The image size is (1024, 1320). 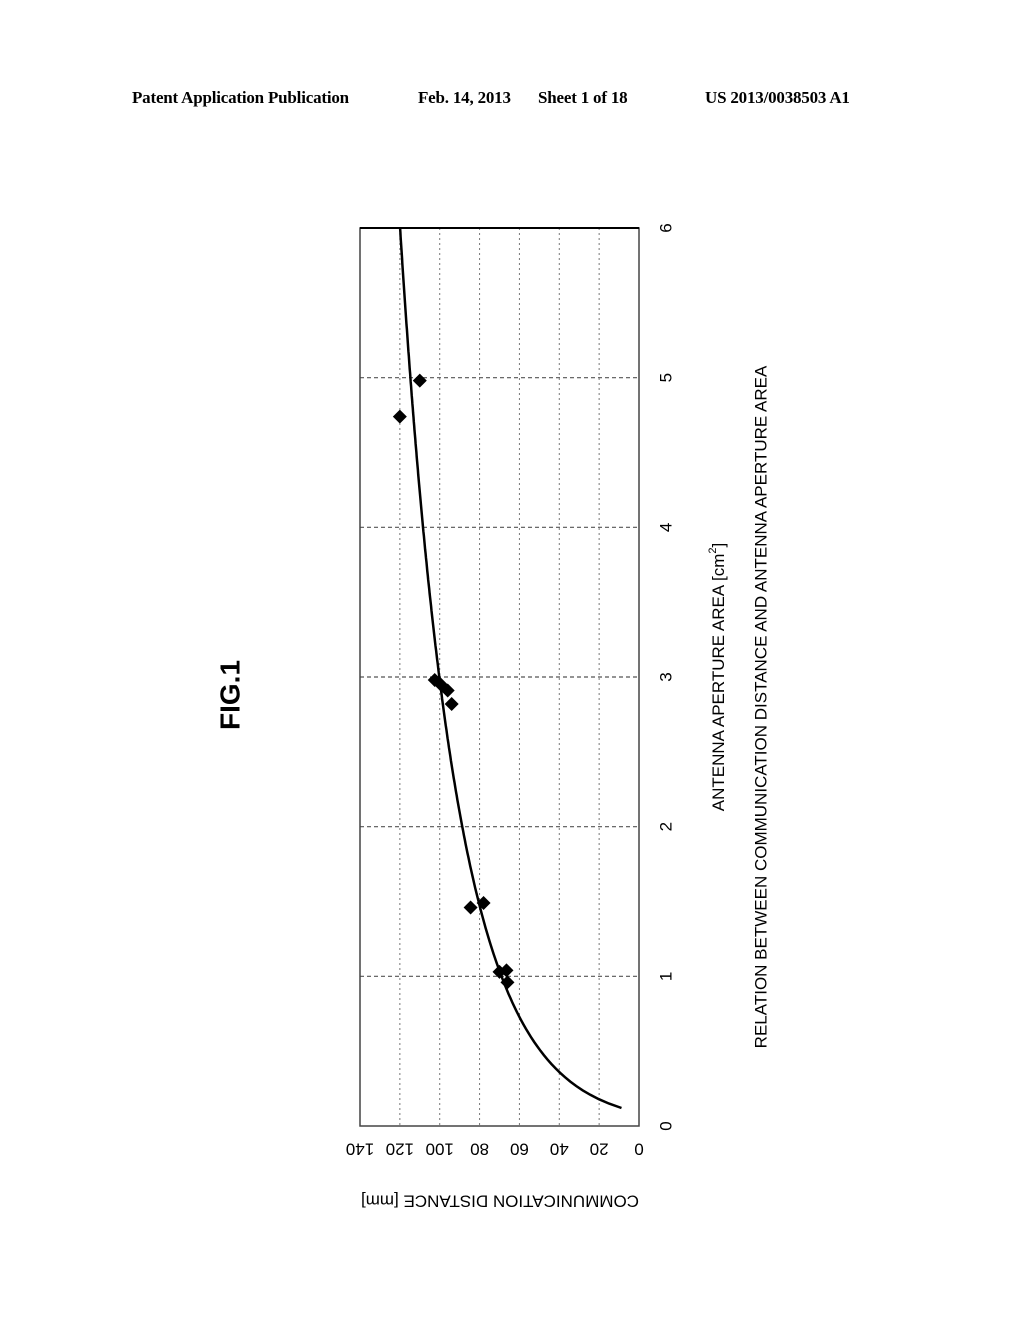 What do you see at coordinates (440, 1149) in the screenshot?
I see `y-tick-label: 100` at bounding box center [440, 1149].